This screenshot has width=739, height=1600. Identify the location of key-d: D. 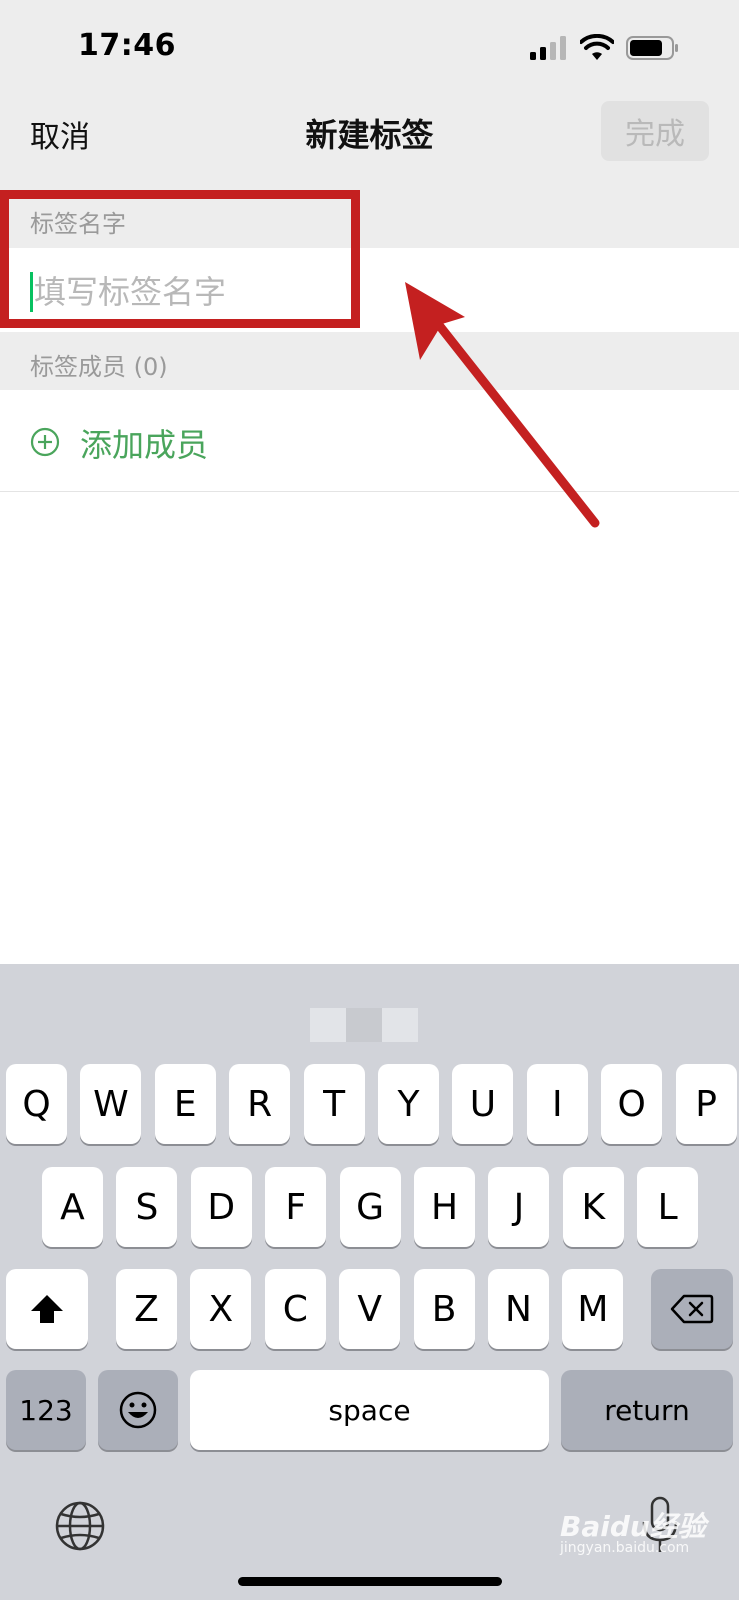
(221, 1207).